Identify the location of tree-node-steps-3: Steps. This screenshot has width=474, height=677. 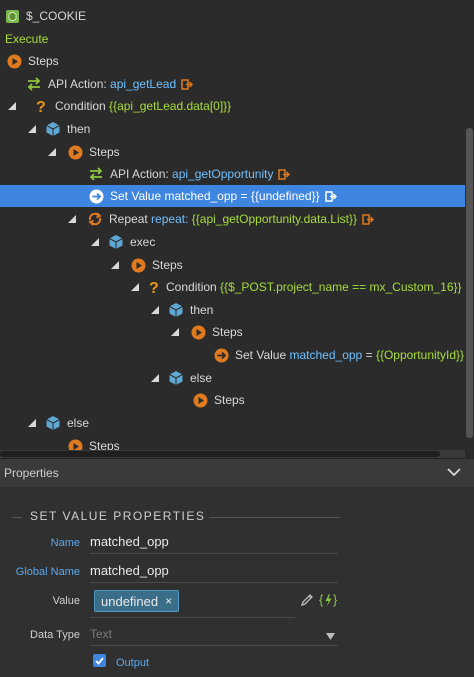
(146, 265).